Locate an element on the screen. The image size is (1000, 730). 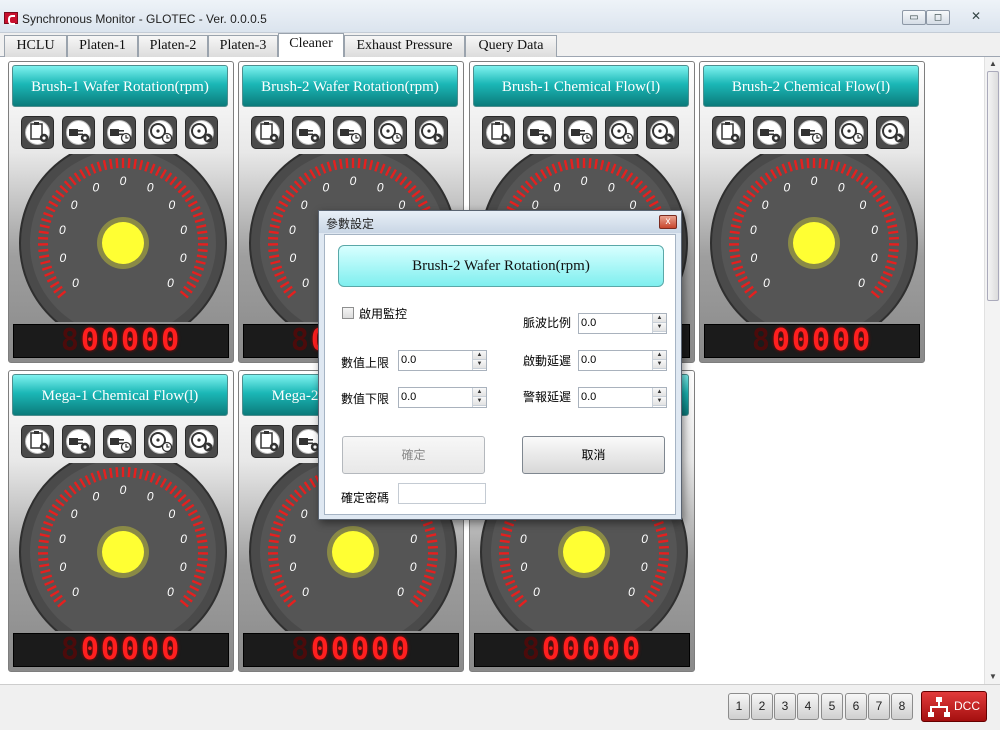
page-button-6: 6 is located at coordinates (856, 706).